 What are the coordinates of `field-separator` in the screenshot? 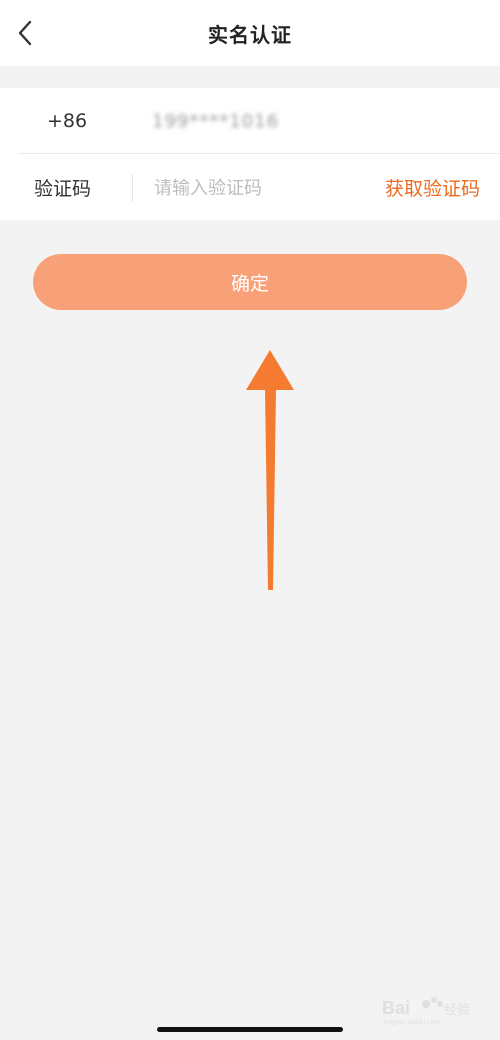 It's located at (132, 188).